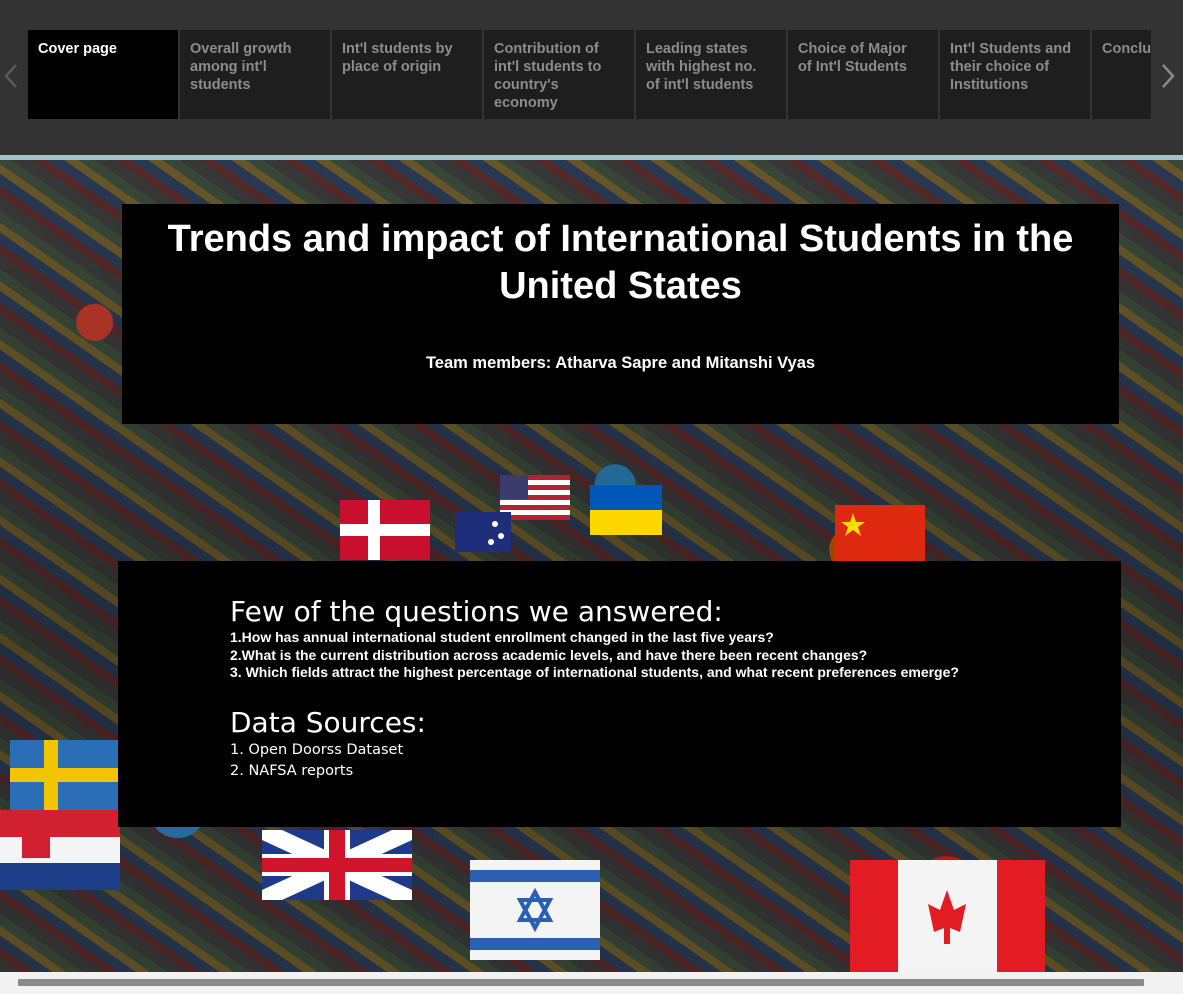 The image size is (1183, 994). I want to click on next-arrow-button, so click(1168, 76).